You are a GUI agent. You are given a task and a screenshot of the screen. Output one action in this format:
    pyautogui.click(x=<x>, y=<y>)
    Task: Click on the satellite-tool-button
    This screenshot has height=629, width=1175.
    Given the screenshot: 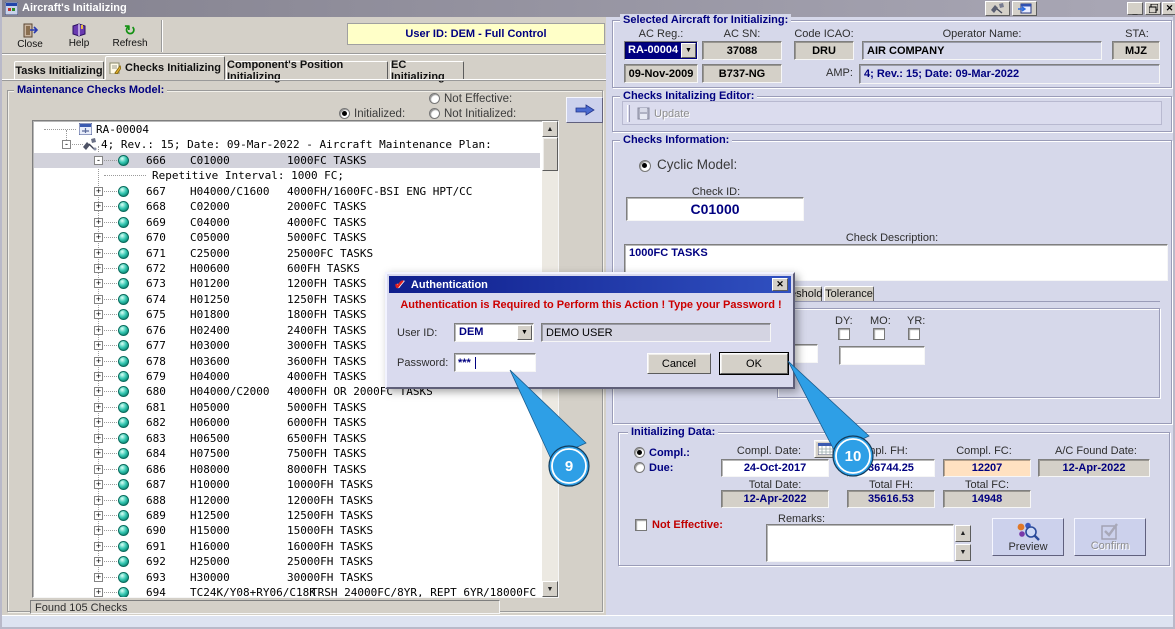 What is the action you would take?
    pyautogui.click(x=997, y=8)
    